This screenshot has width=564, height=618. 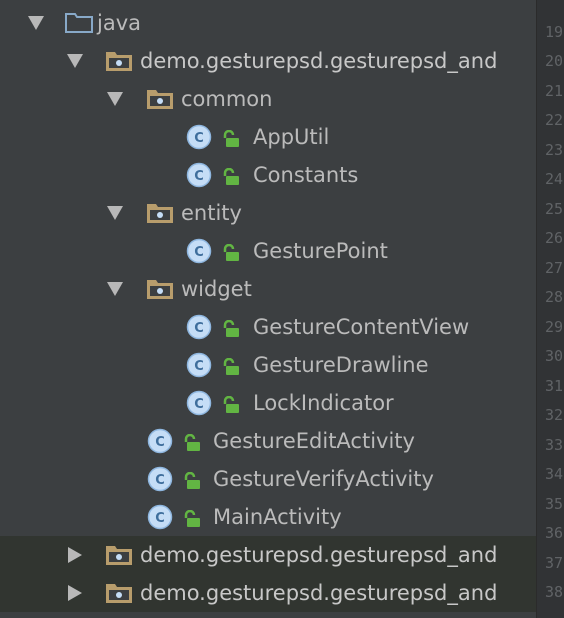 I want to click on tree-row-java: java, so click(x=268, y=23).